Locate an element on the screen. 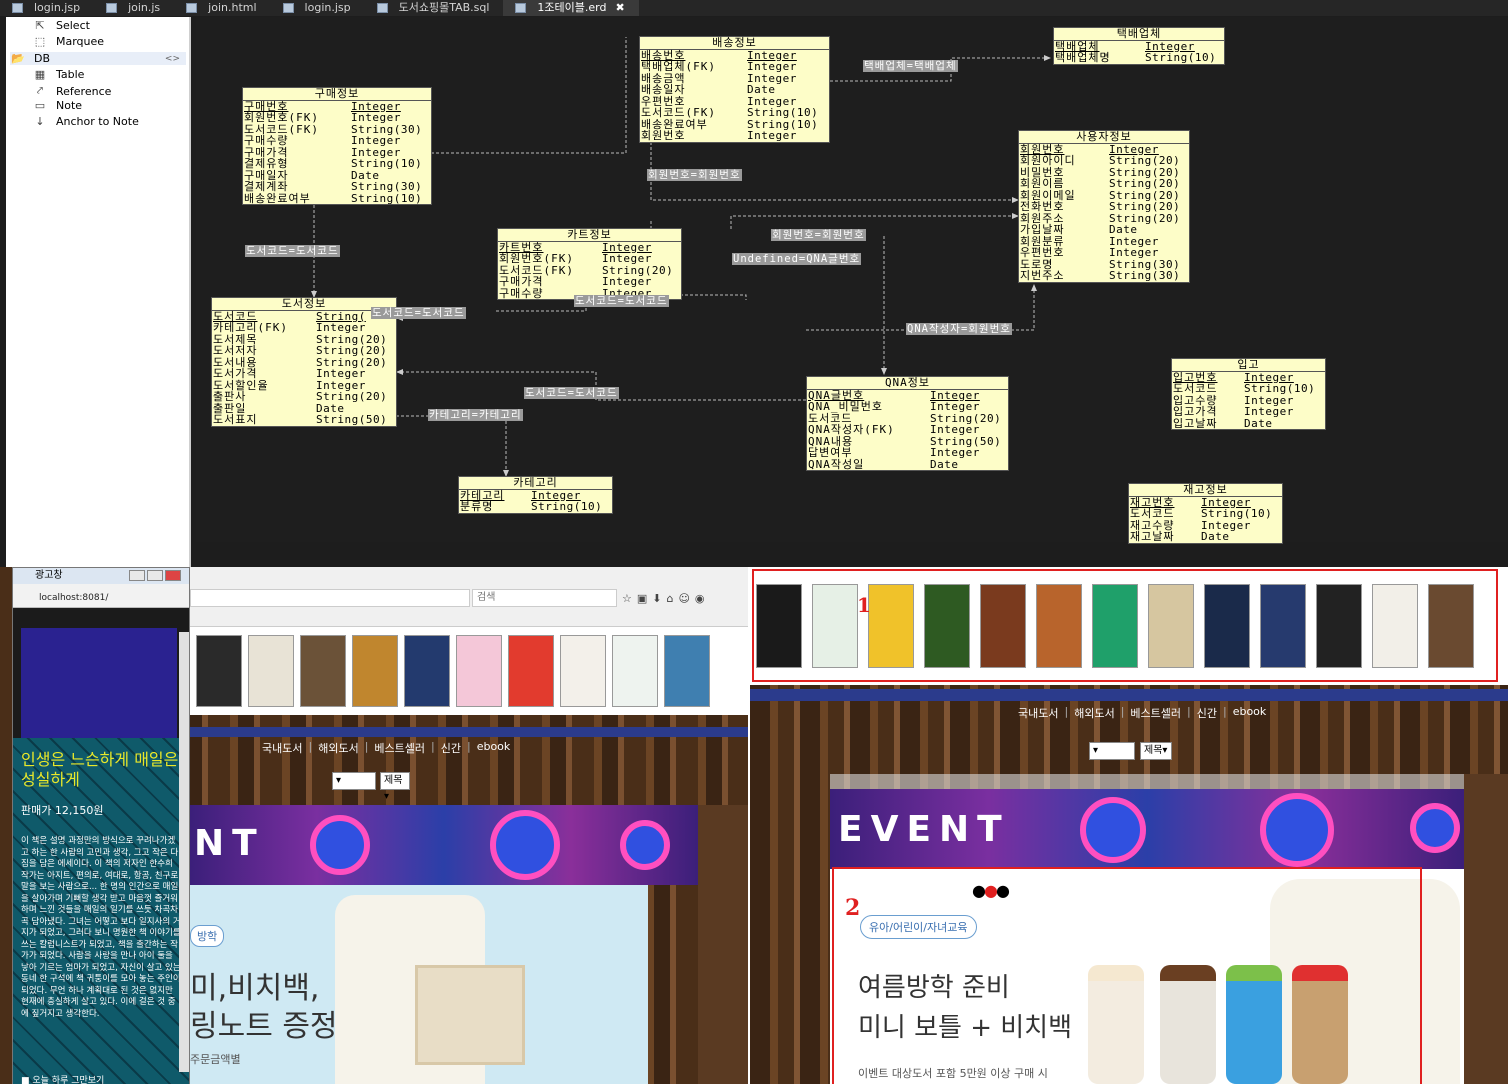  browser-toolbar-icons: ☆▣⬇⌂☺◉ is located at coordinates (666, 598).